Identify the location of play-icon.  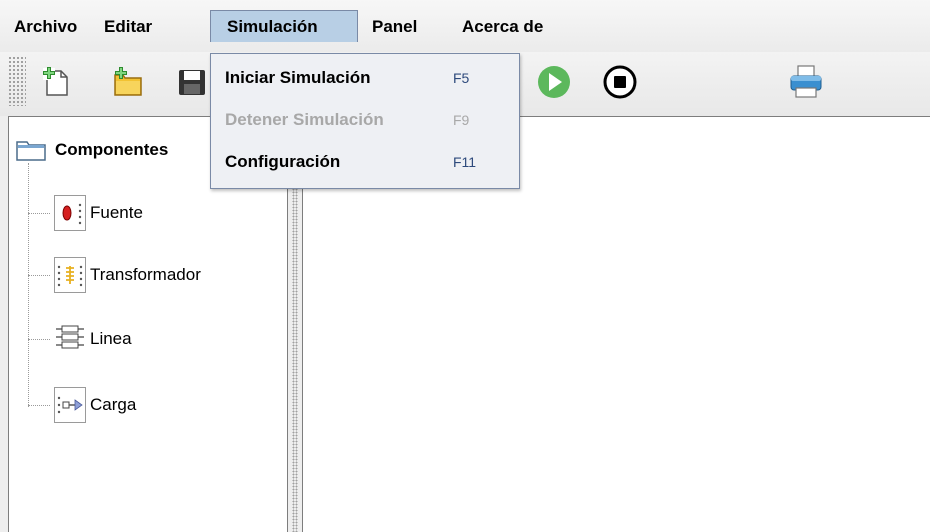
(554, 82).